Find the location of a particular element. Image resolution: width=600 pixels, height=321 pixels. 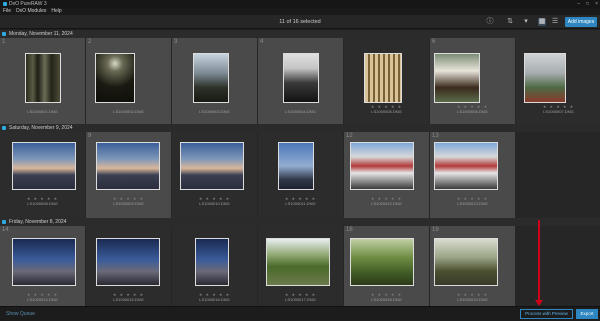

thumbnail-cell: 14 ★ ★ ★ ★ ★ LS1000014.DNG is located at coordinates (42, 269).